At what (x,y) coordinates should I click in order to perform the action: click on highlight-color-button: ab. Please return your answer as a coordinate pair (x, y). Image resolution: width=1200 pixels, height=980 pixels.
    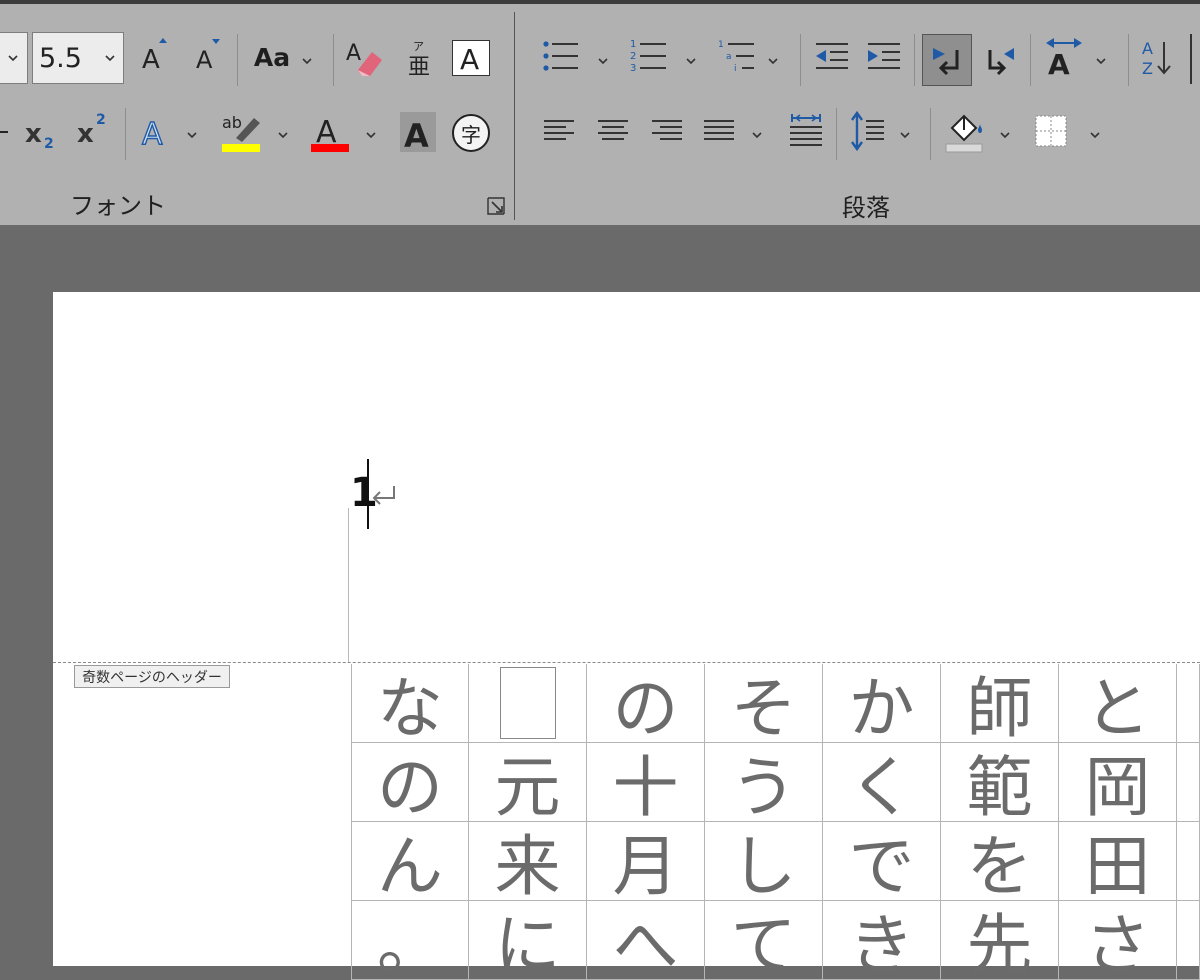
    Looking at the image, I should click on (242, 132).